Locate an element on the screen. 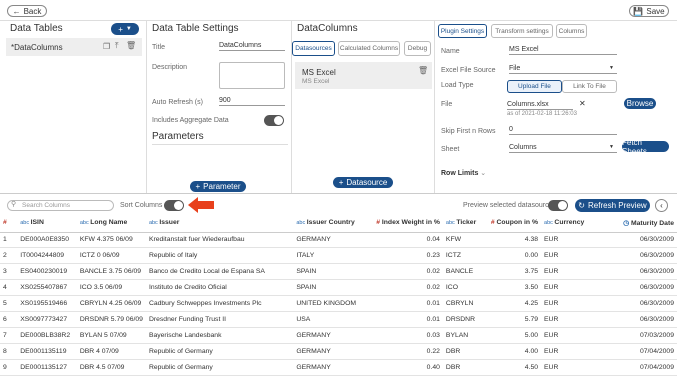 The height and width of the screenshot is (376, 677). table-cell: 2 is located at coordinates (9, 256).